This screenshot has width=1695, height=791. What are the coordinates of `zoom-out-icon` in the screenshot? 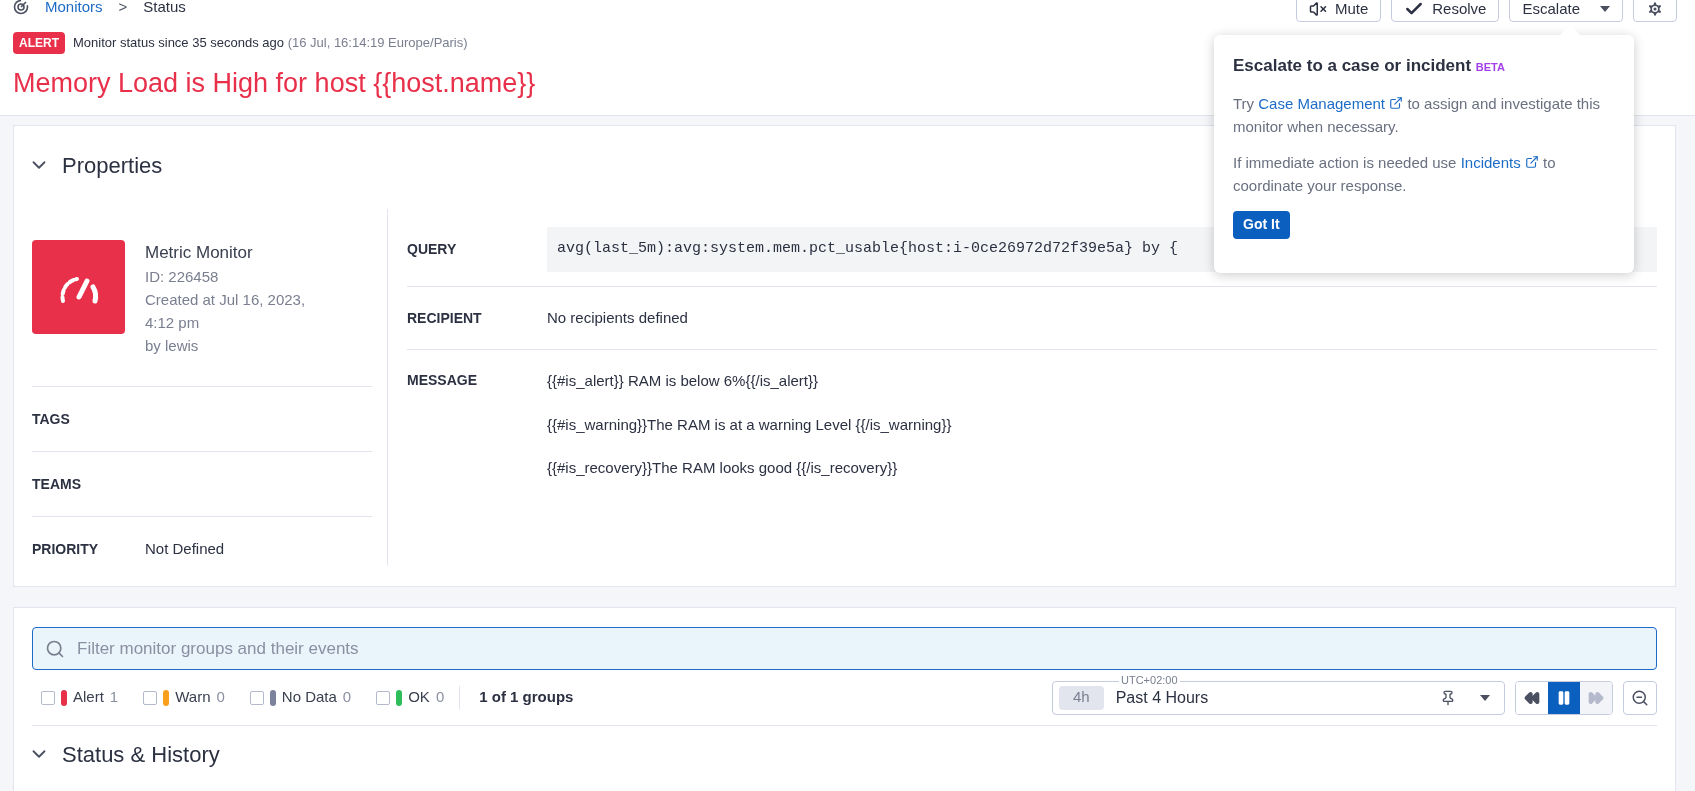 It's located at (1640, 697).